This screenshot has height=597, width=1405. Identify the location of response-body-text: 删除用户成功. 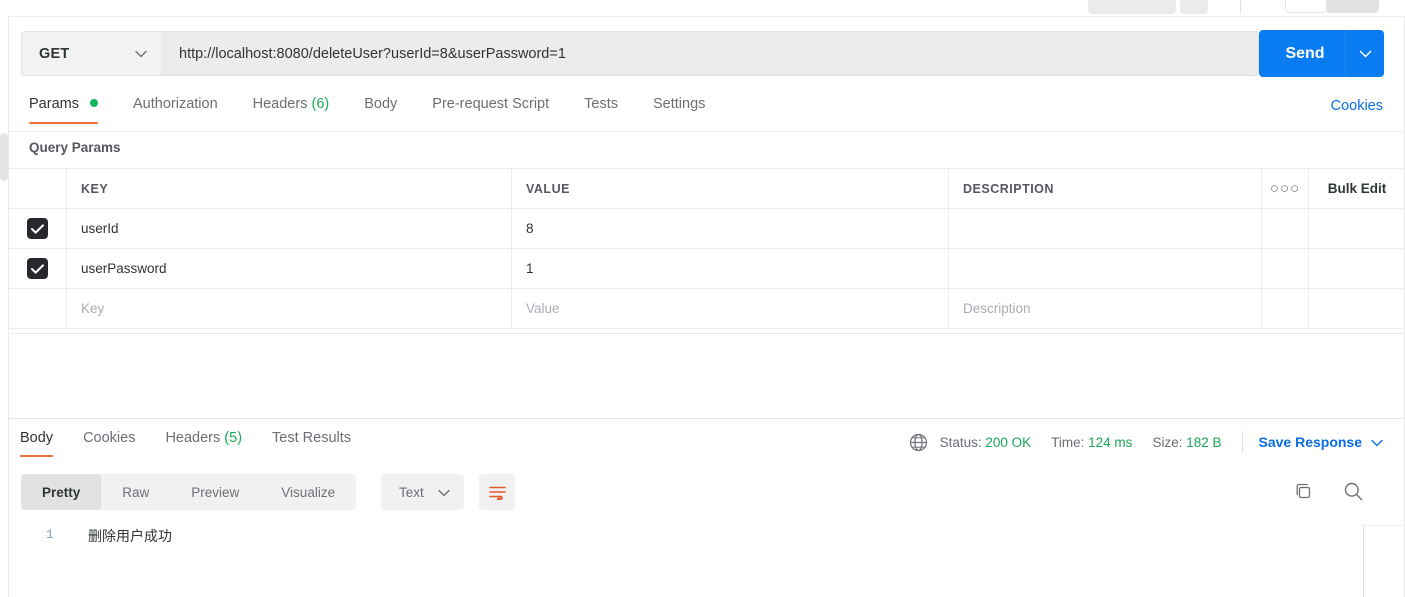
(130, 536).